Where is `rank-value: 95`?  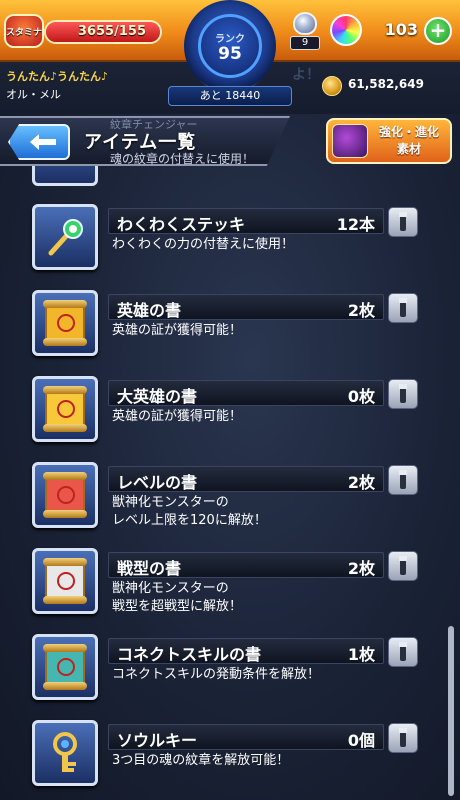
rank-value: 95 is located at coordinates (230, 53).